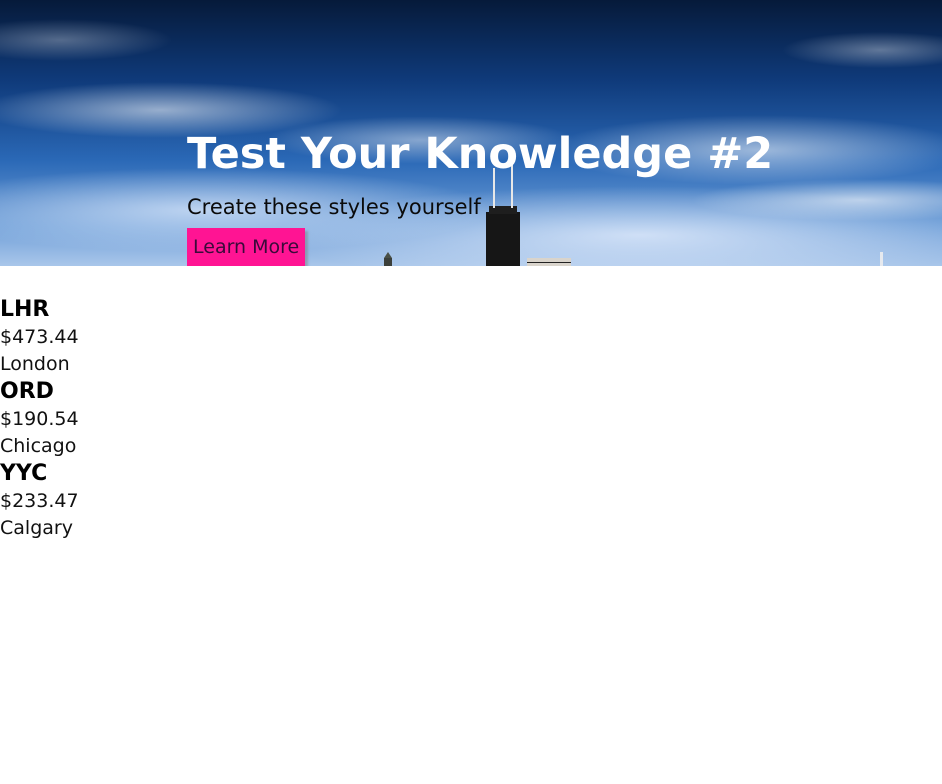 This screenshot has width=942, height=784. I want to click on flight-item: YYC $233.47 Calgary, so click(471, 501).